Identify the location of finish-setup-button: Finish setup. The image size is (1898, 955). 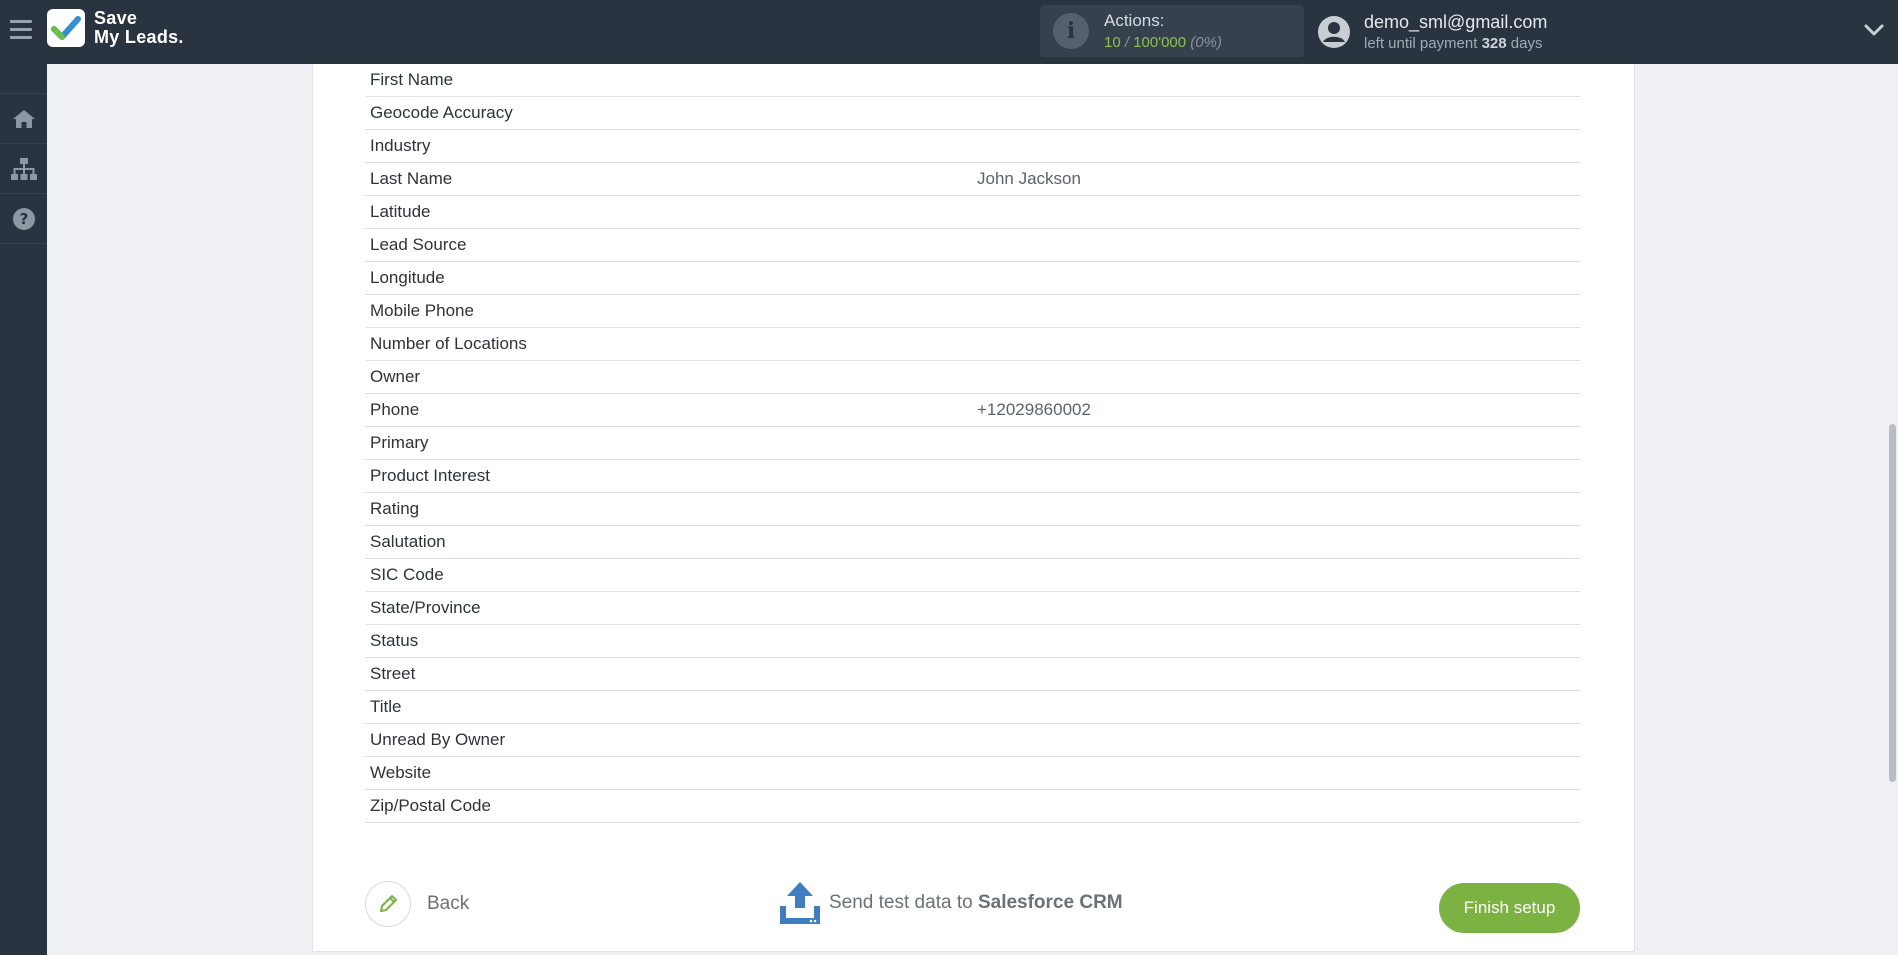
(1509, 908).